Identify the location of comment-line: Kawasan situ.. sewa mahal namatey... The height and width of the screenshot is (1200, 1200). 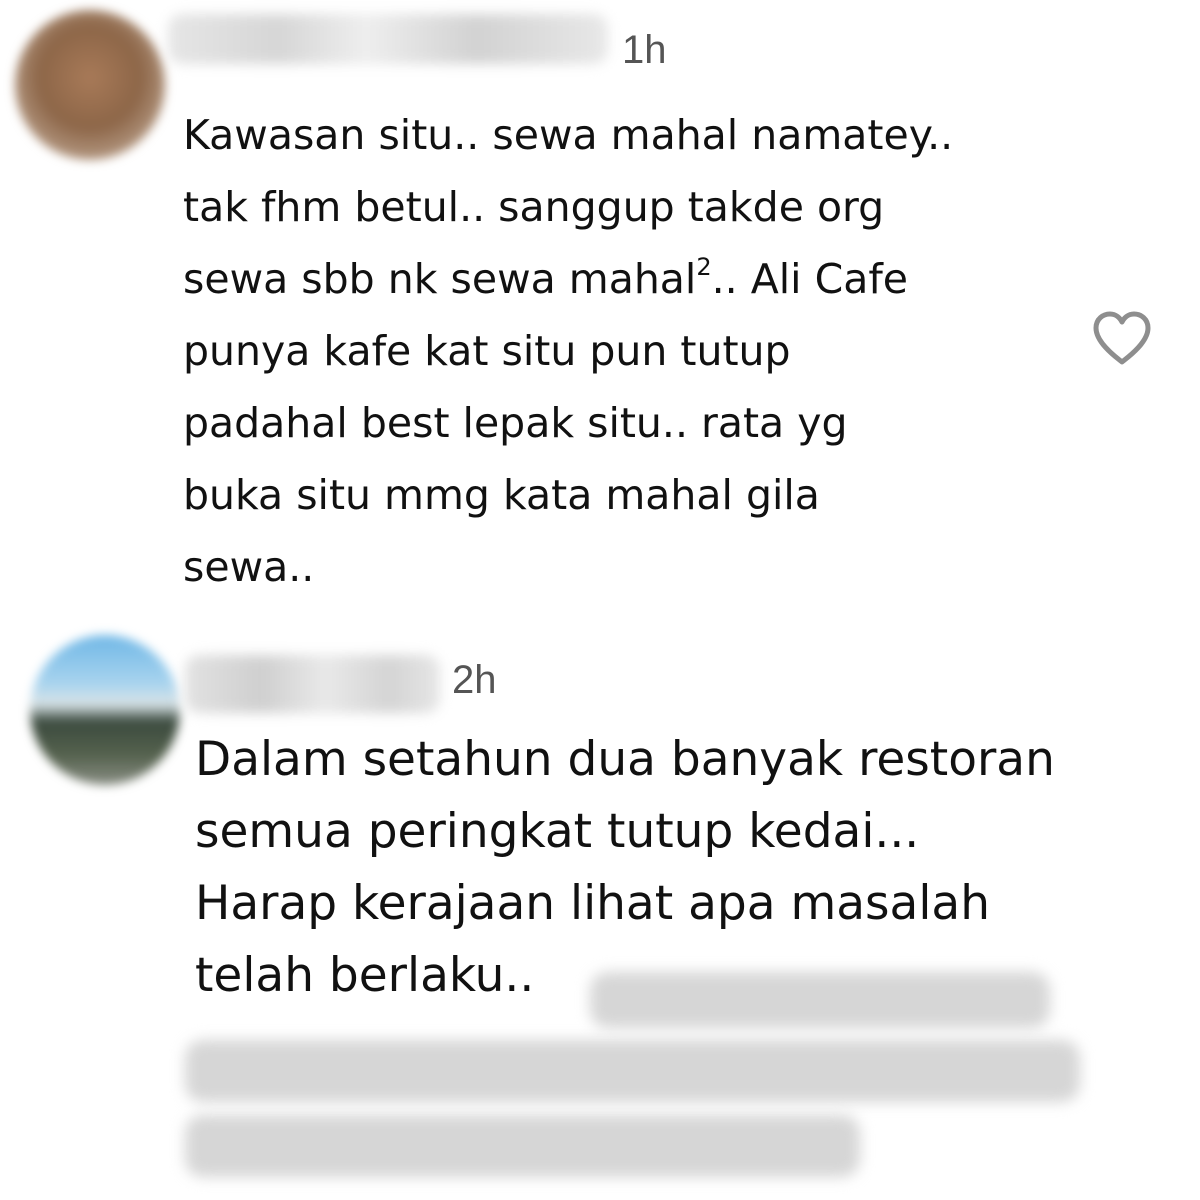
(568, 135).